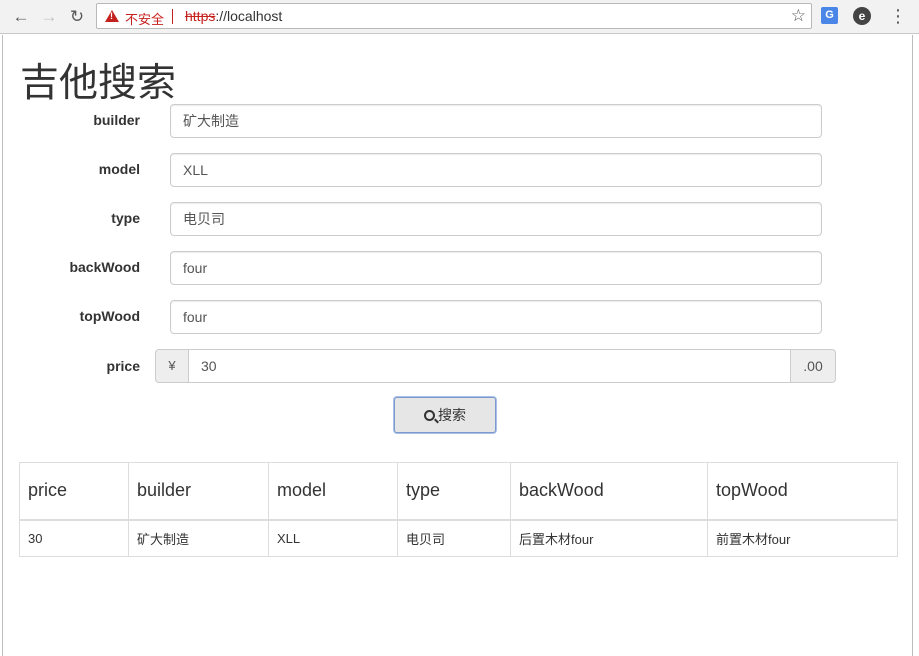 Image resolution: width=919 pixels, height=656 pixels. What do you see at coordinates (198, 538) in the screenshot?
I see `cell-builder: 矿大制造` at bounding box center [198, 538].